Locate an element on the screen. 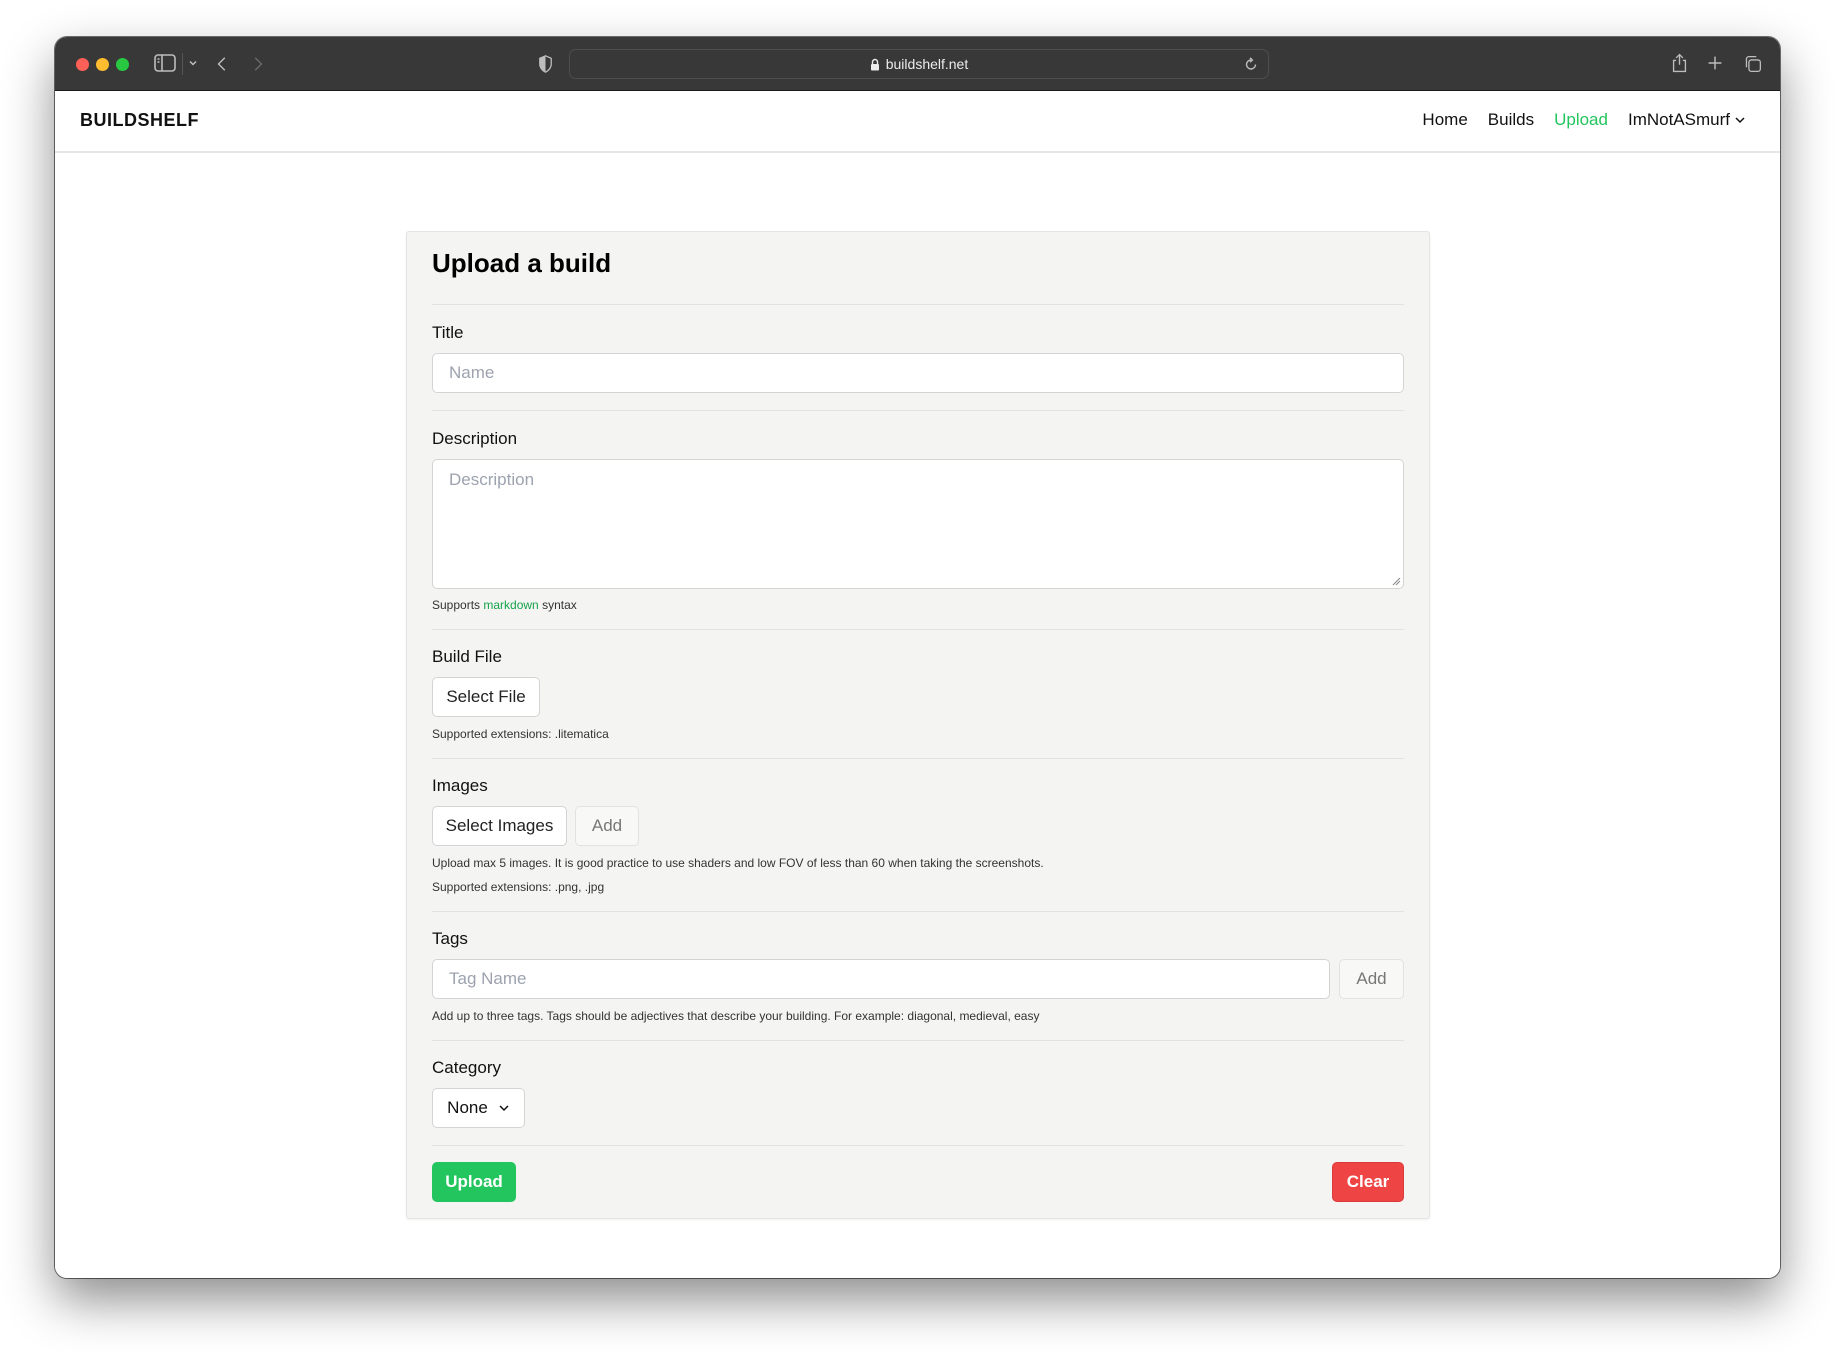 This screenshot has width=1836, height=1352. share-icon is located at coordinates (1679, 63).